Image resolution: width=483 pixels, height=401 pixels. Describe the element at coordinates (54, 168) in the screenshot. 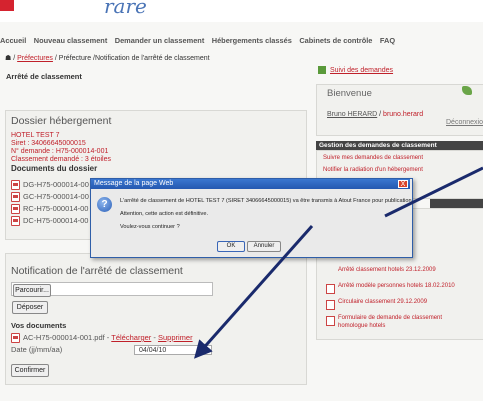

I see `documents-title: Documents du dossier` at that location.